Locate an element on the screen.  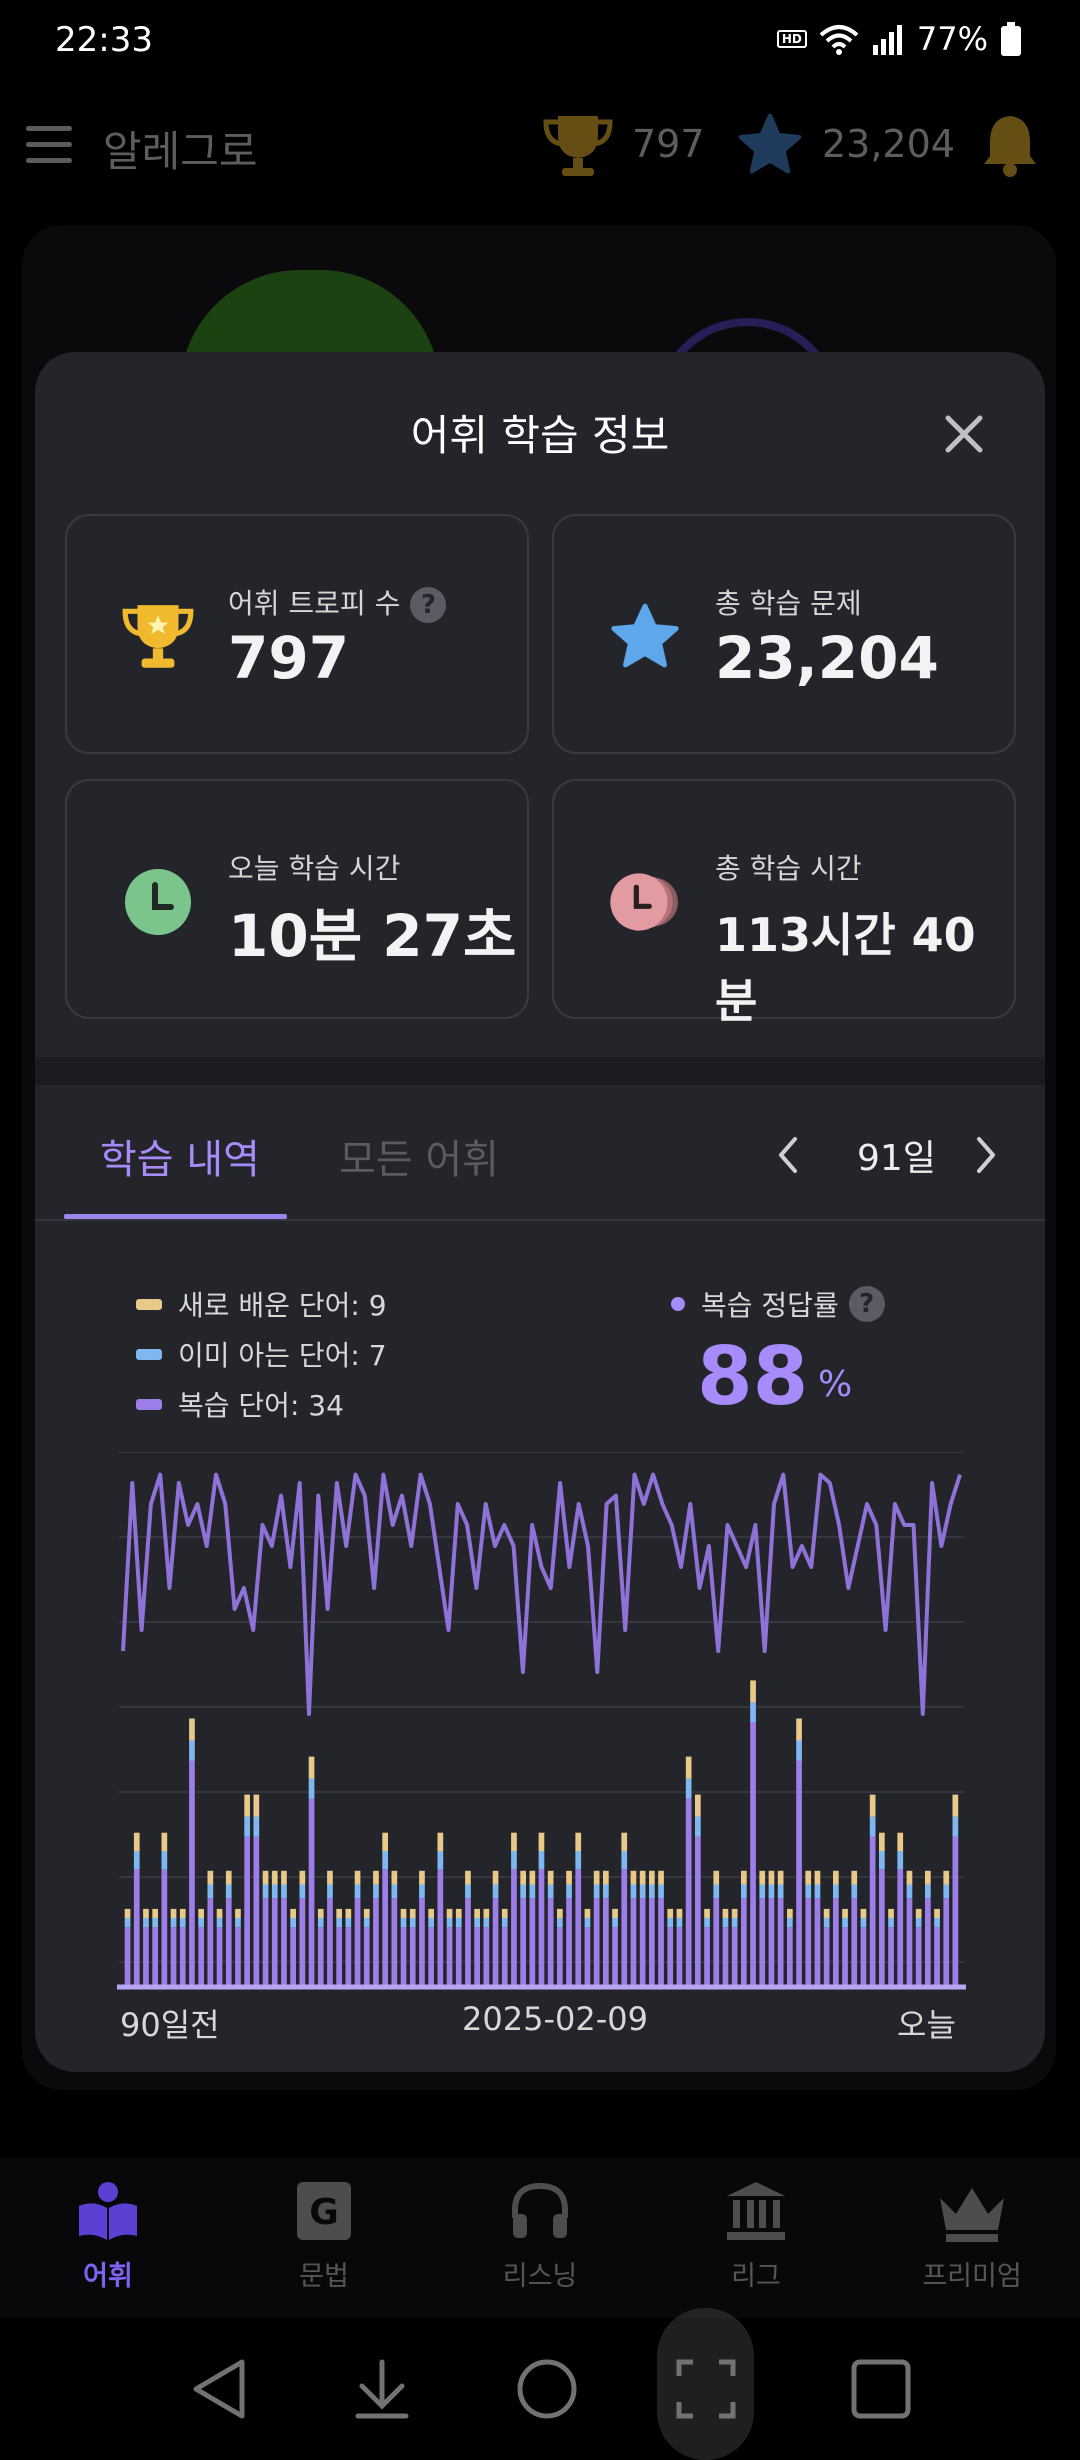
nav-grammar: G 문법 is located at coordinates (324, 2235).